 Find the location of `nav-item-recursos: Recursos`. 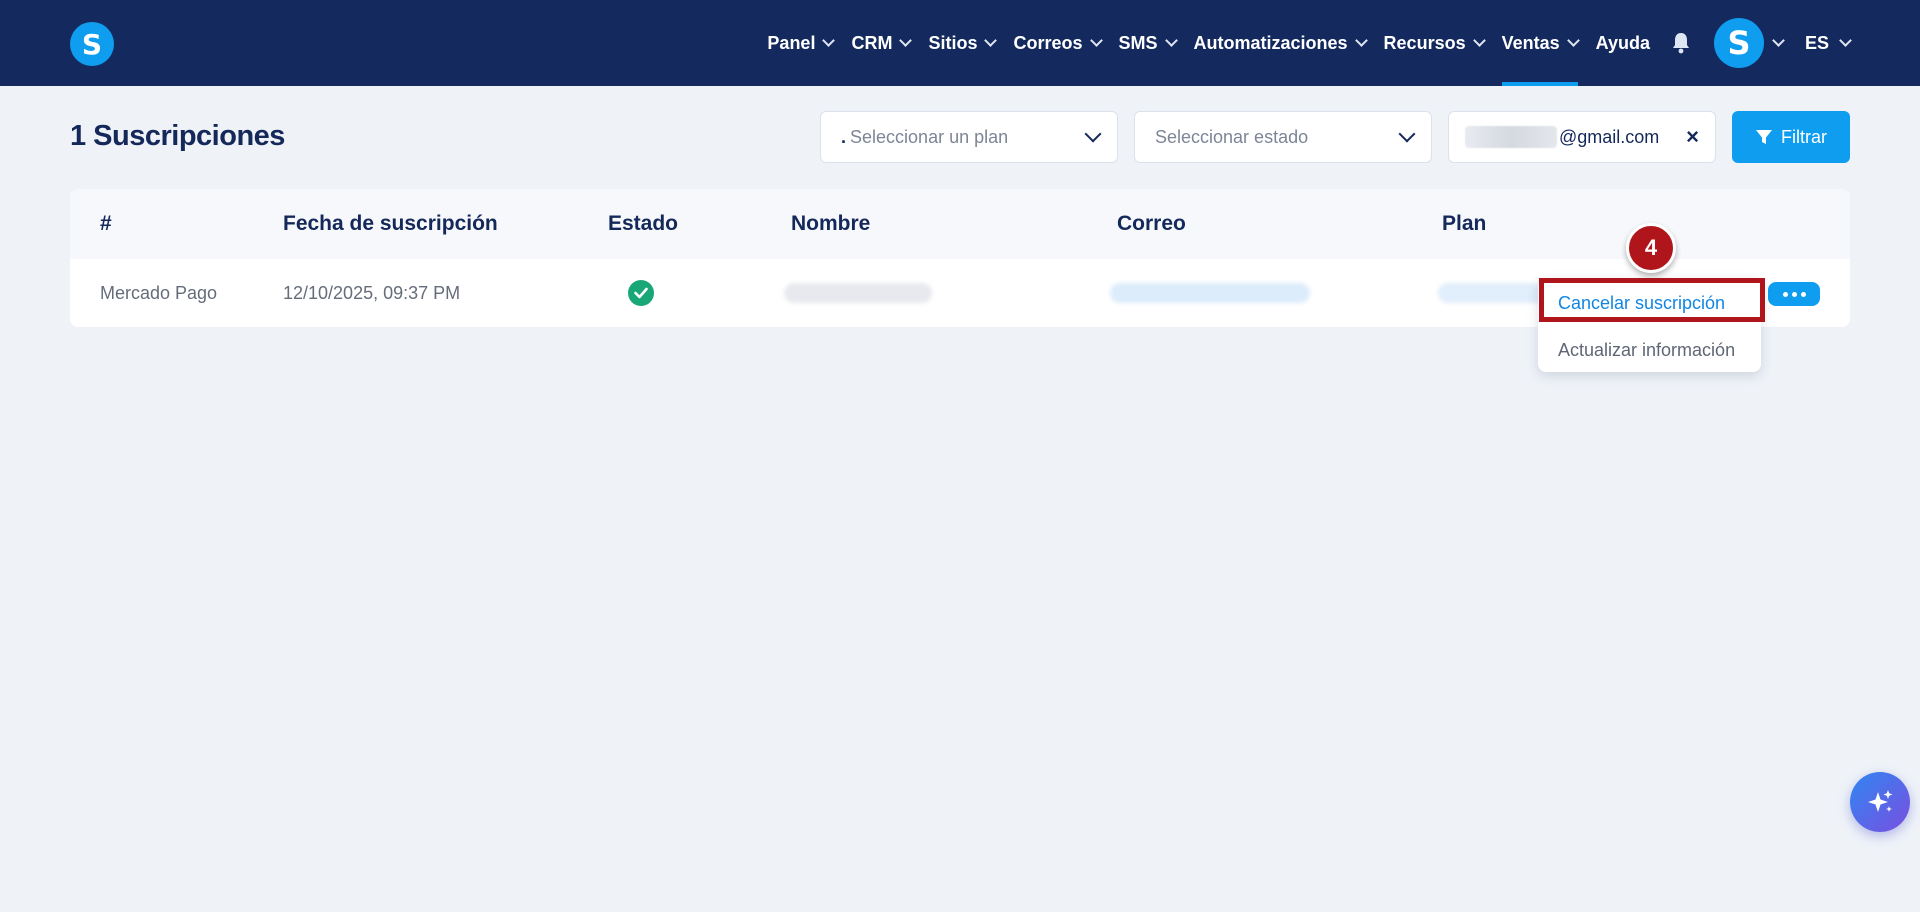

nav-item-recursos: Recursos is located at coordinates (1434, 43).